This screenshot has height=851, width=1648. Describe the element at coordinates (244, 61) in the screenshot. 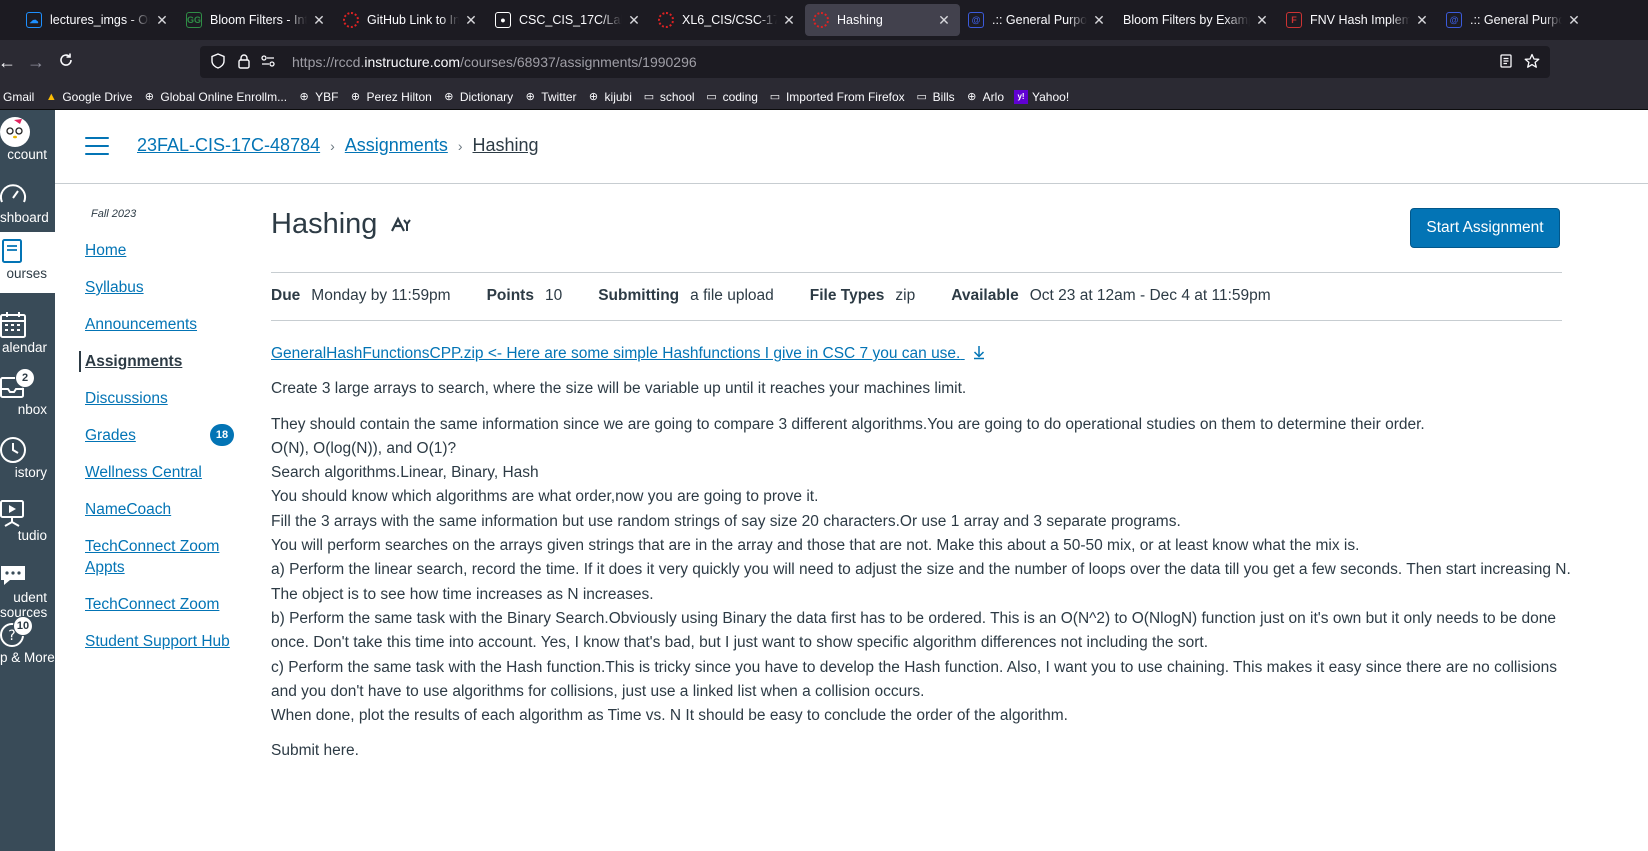

I see `lock-icon` at that location.